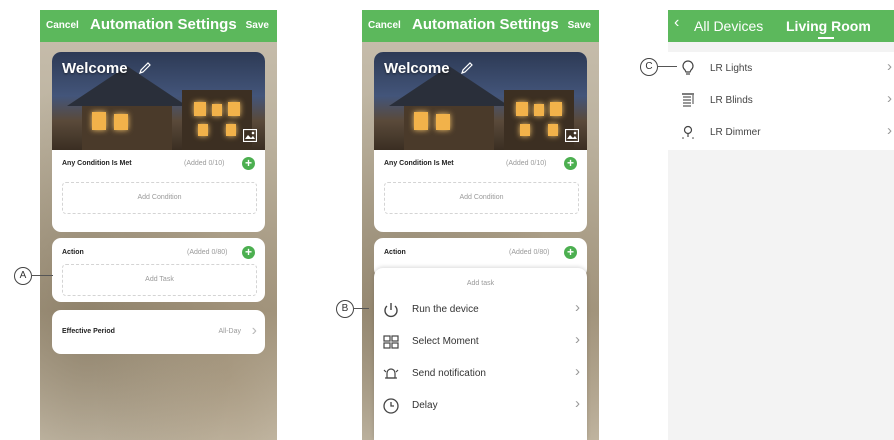  What do you see at coordinates (731, 100) in the screenshot?
I see `device-label: LR Blinds` at bounding box center [731, 100].